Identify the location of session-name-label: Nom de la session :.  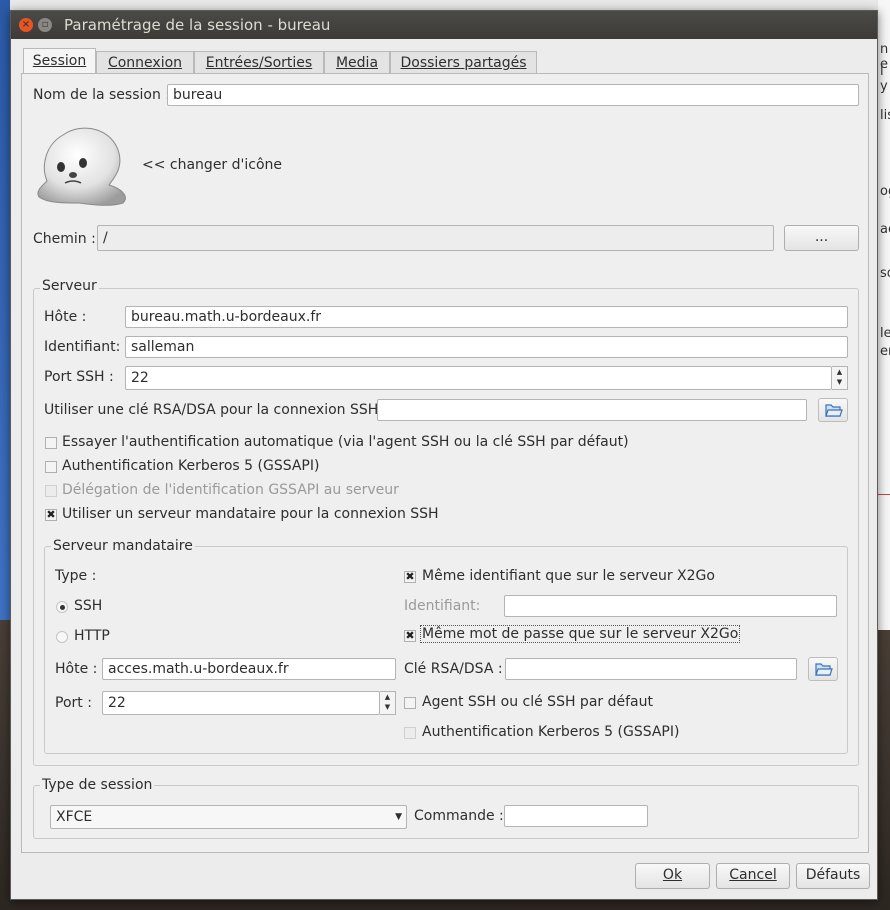
(101, 95).